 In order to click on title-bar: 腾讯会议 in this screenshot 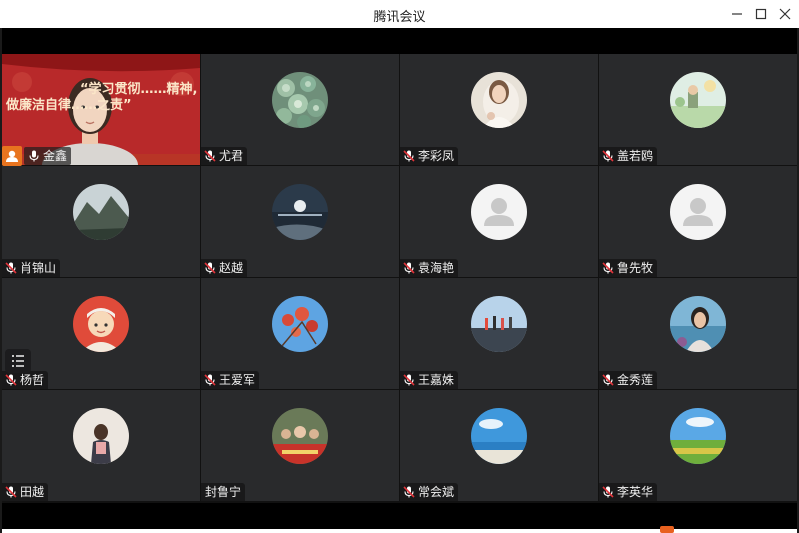, I will do `click(399, 14)`.